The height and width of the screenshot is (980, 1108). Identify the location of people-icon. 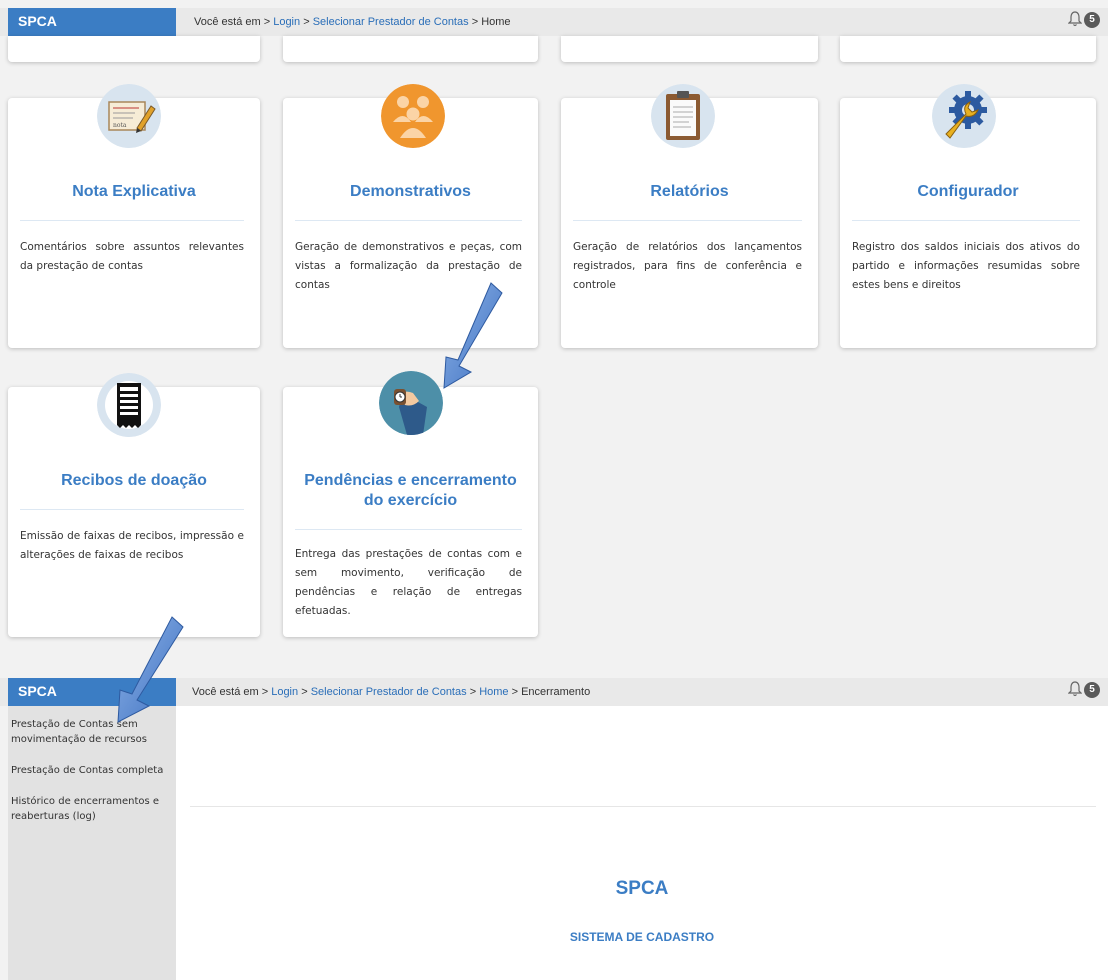
(412, 116).